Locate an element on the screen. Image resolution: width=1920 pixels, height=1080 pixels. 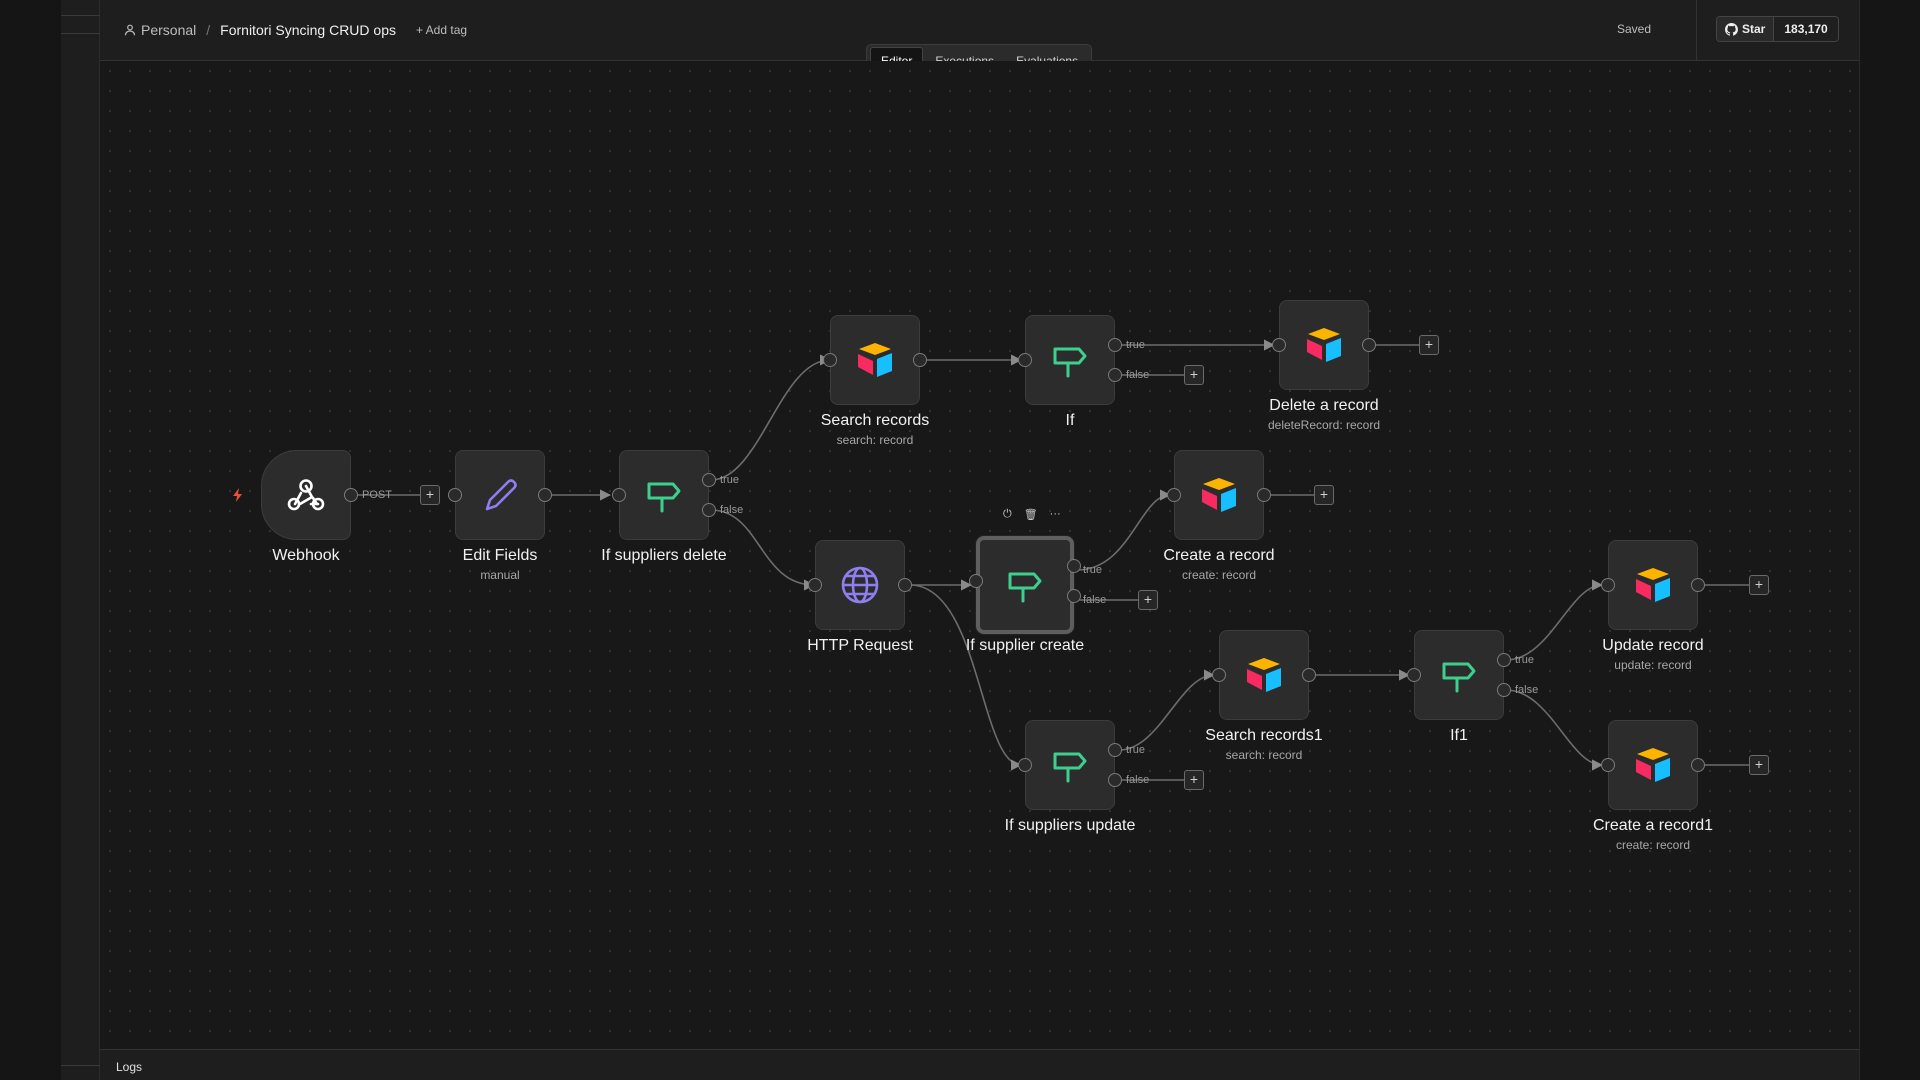
node-if is located at coordinates (1070, 360).